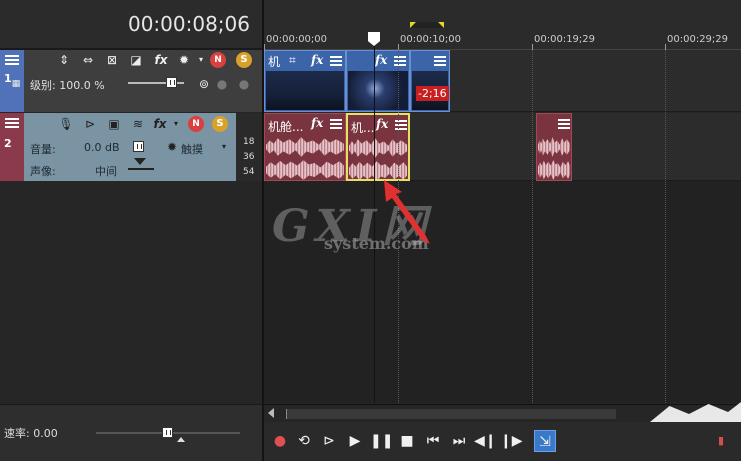 This screenshot has width=741, height=461. Describe the element at coordinates (305, 90) in the screenshot. I see `clip-thumbnail` at that location.